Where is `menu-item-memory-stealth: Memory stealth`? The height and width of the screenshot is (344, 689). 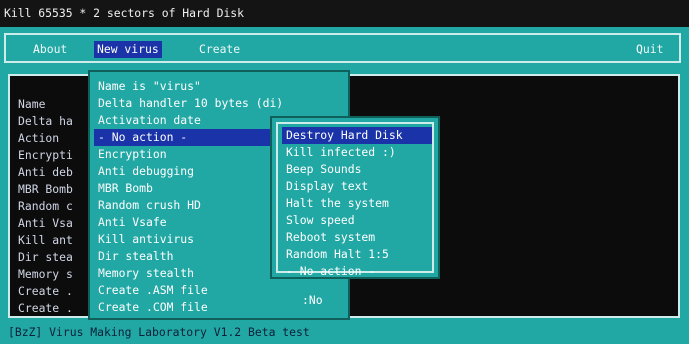
menu-item-memory-stealth: Memory stealth is located at coordinates (146, 273).